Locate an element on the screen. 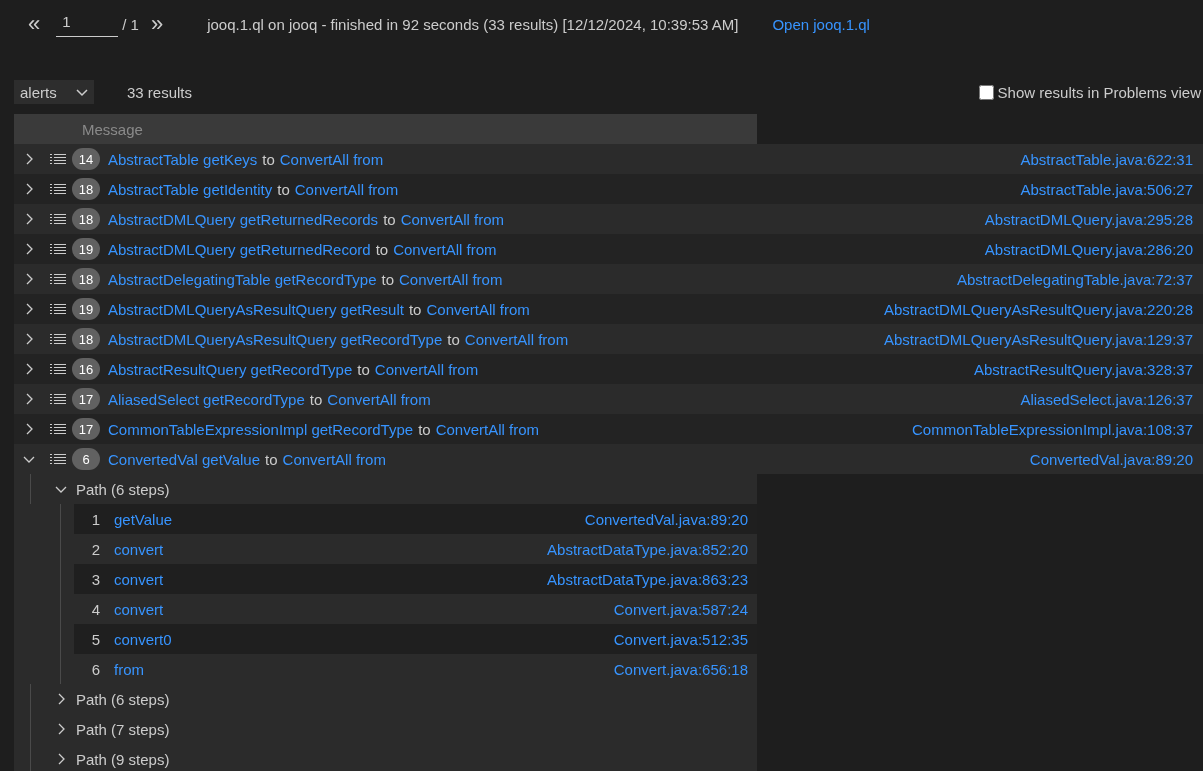  result-row: 18 AbstractTable getIdentity to ConvertAll from AbstractTable.java:506:27 is located at coordinates (608, 189).